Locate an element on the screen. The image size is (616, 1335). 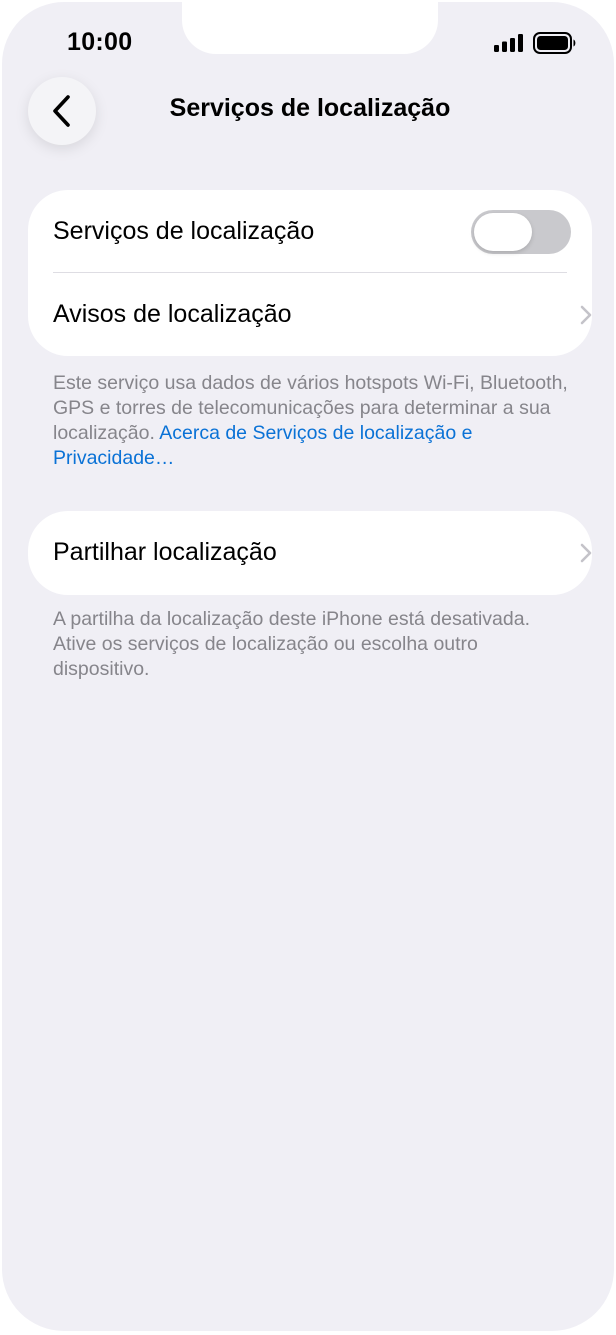
status-time: 10:00 is located at coordinates (100, 42).